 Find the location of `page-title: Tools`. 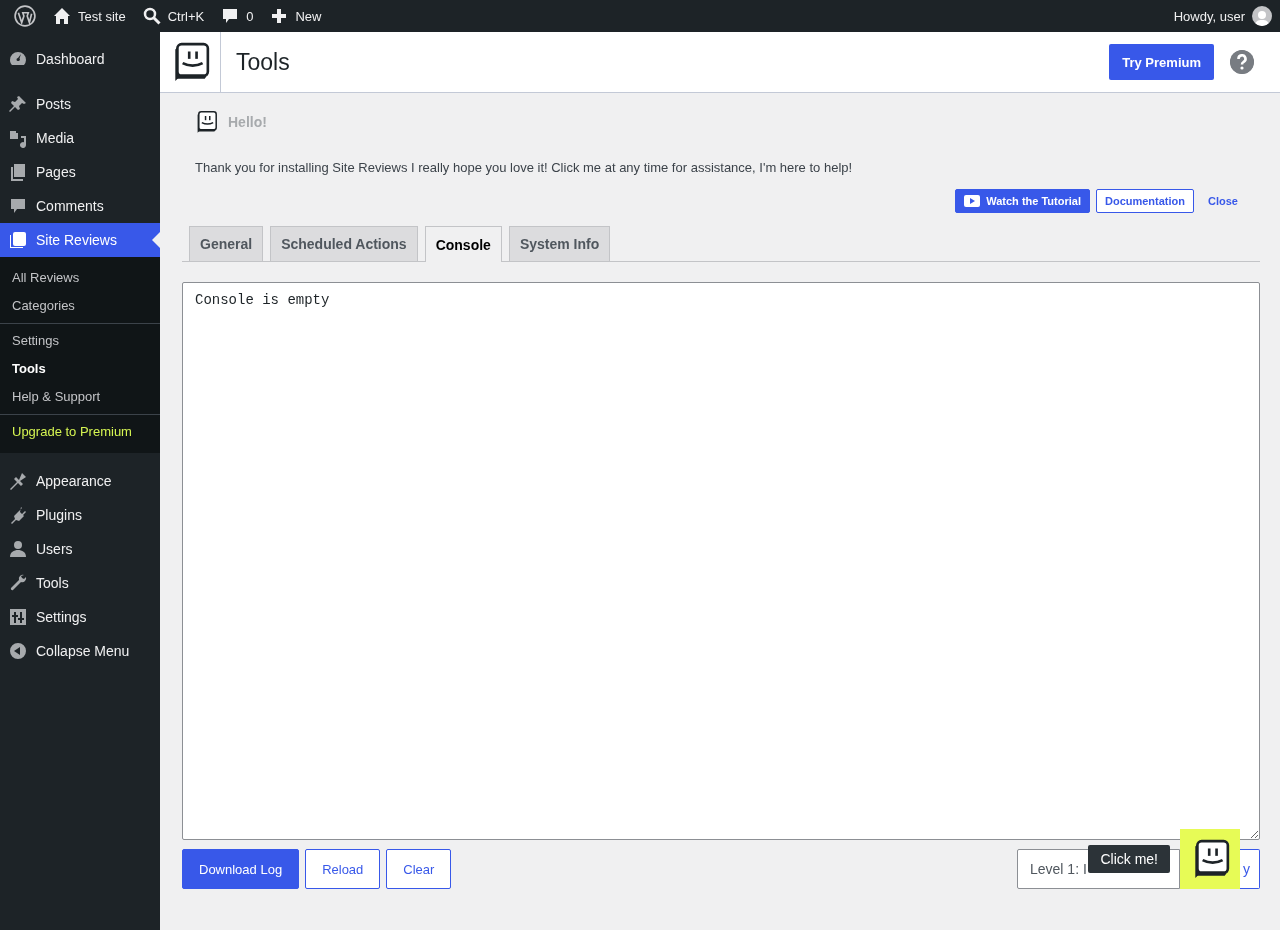

page-title: Tools is located at coordinates (263, 62).